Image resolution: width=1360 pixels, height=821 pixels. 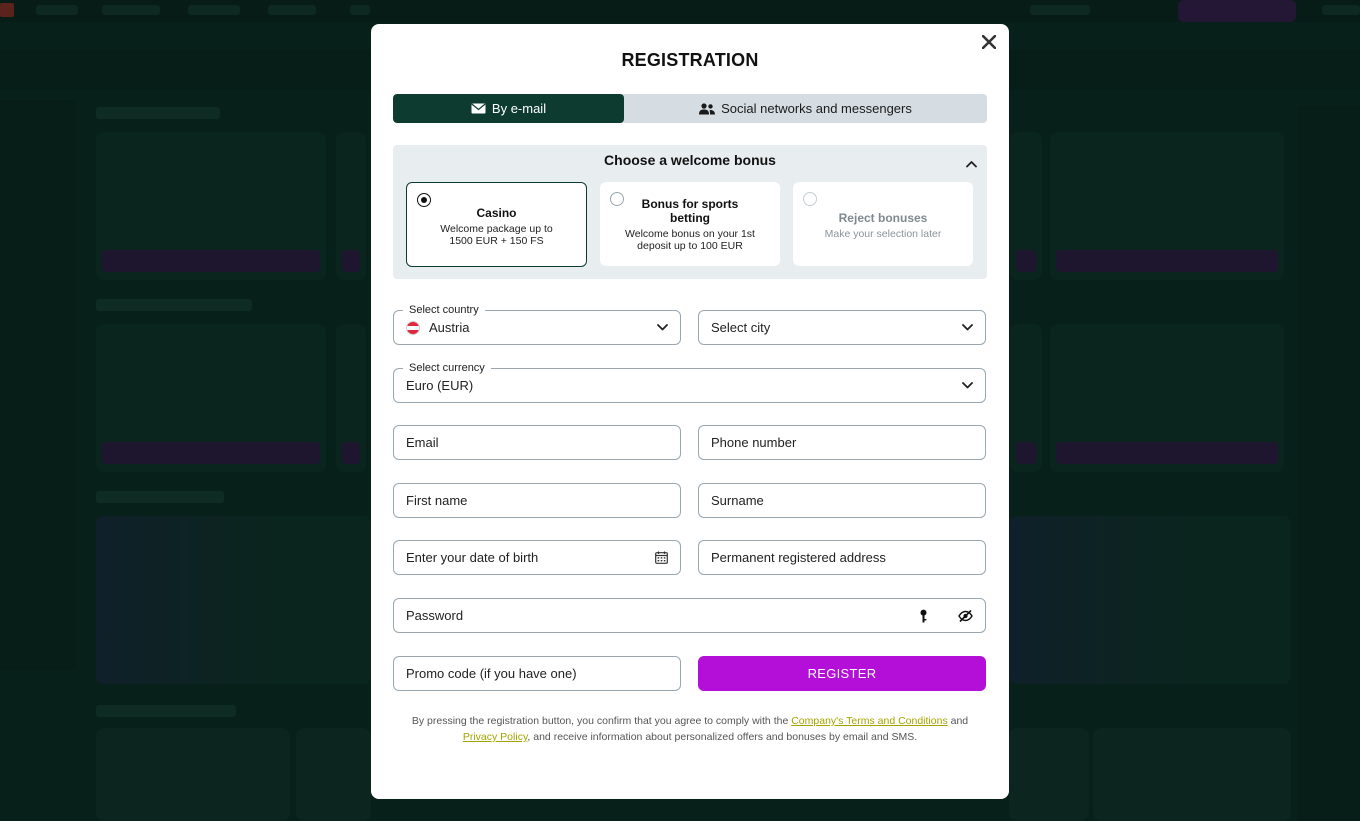 What do you see at coordinates (707, 108) in the screenshot?
I see `users-icon` at bounding box center [707, 108].